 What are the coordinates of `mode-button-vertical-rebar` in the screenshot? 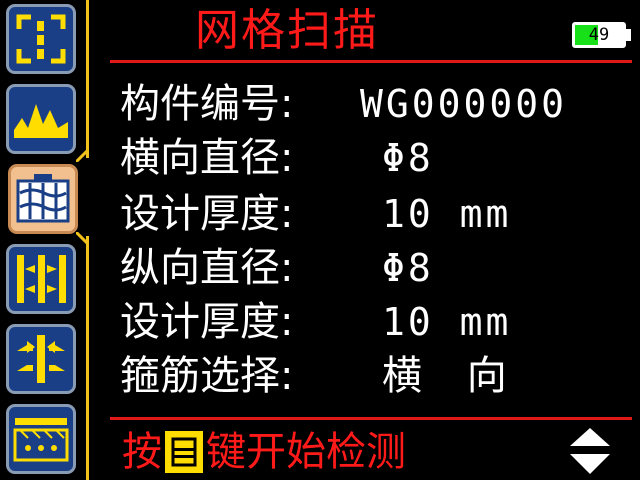 It's located at (41, 359).